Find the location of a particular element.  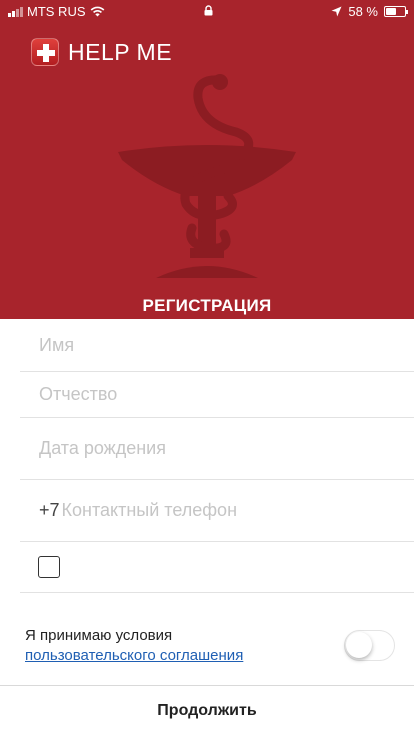

checkbox-row is located at coordinates (217, 567).